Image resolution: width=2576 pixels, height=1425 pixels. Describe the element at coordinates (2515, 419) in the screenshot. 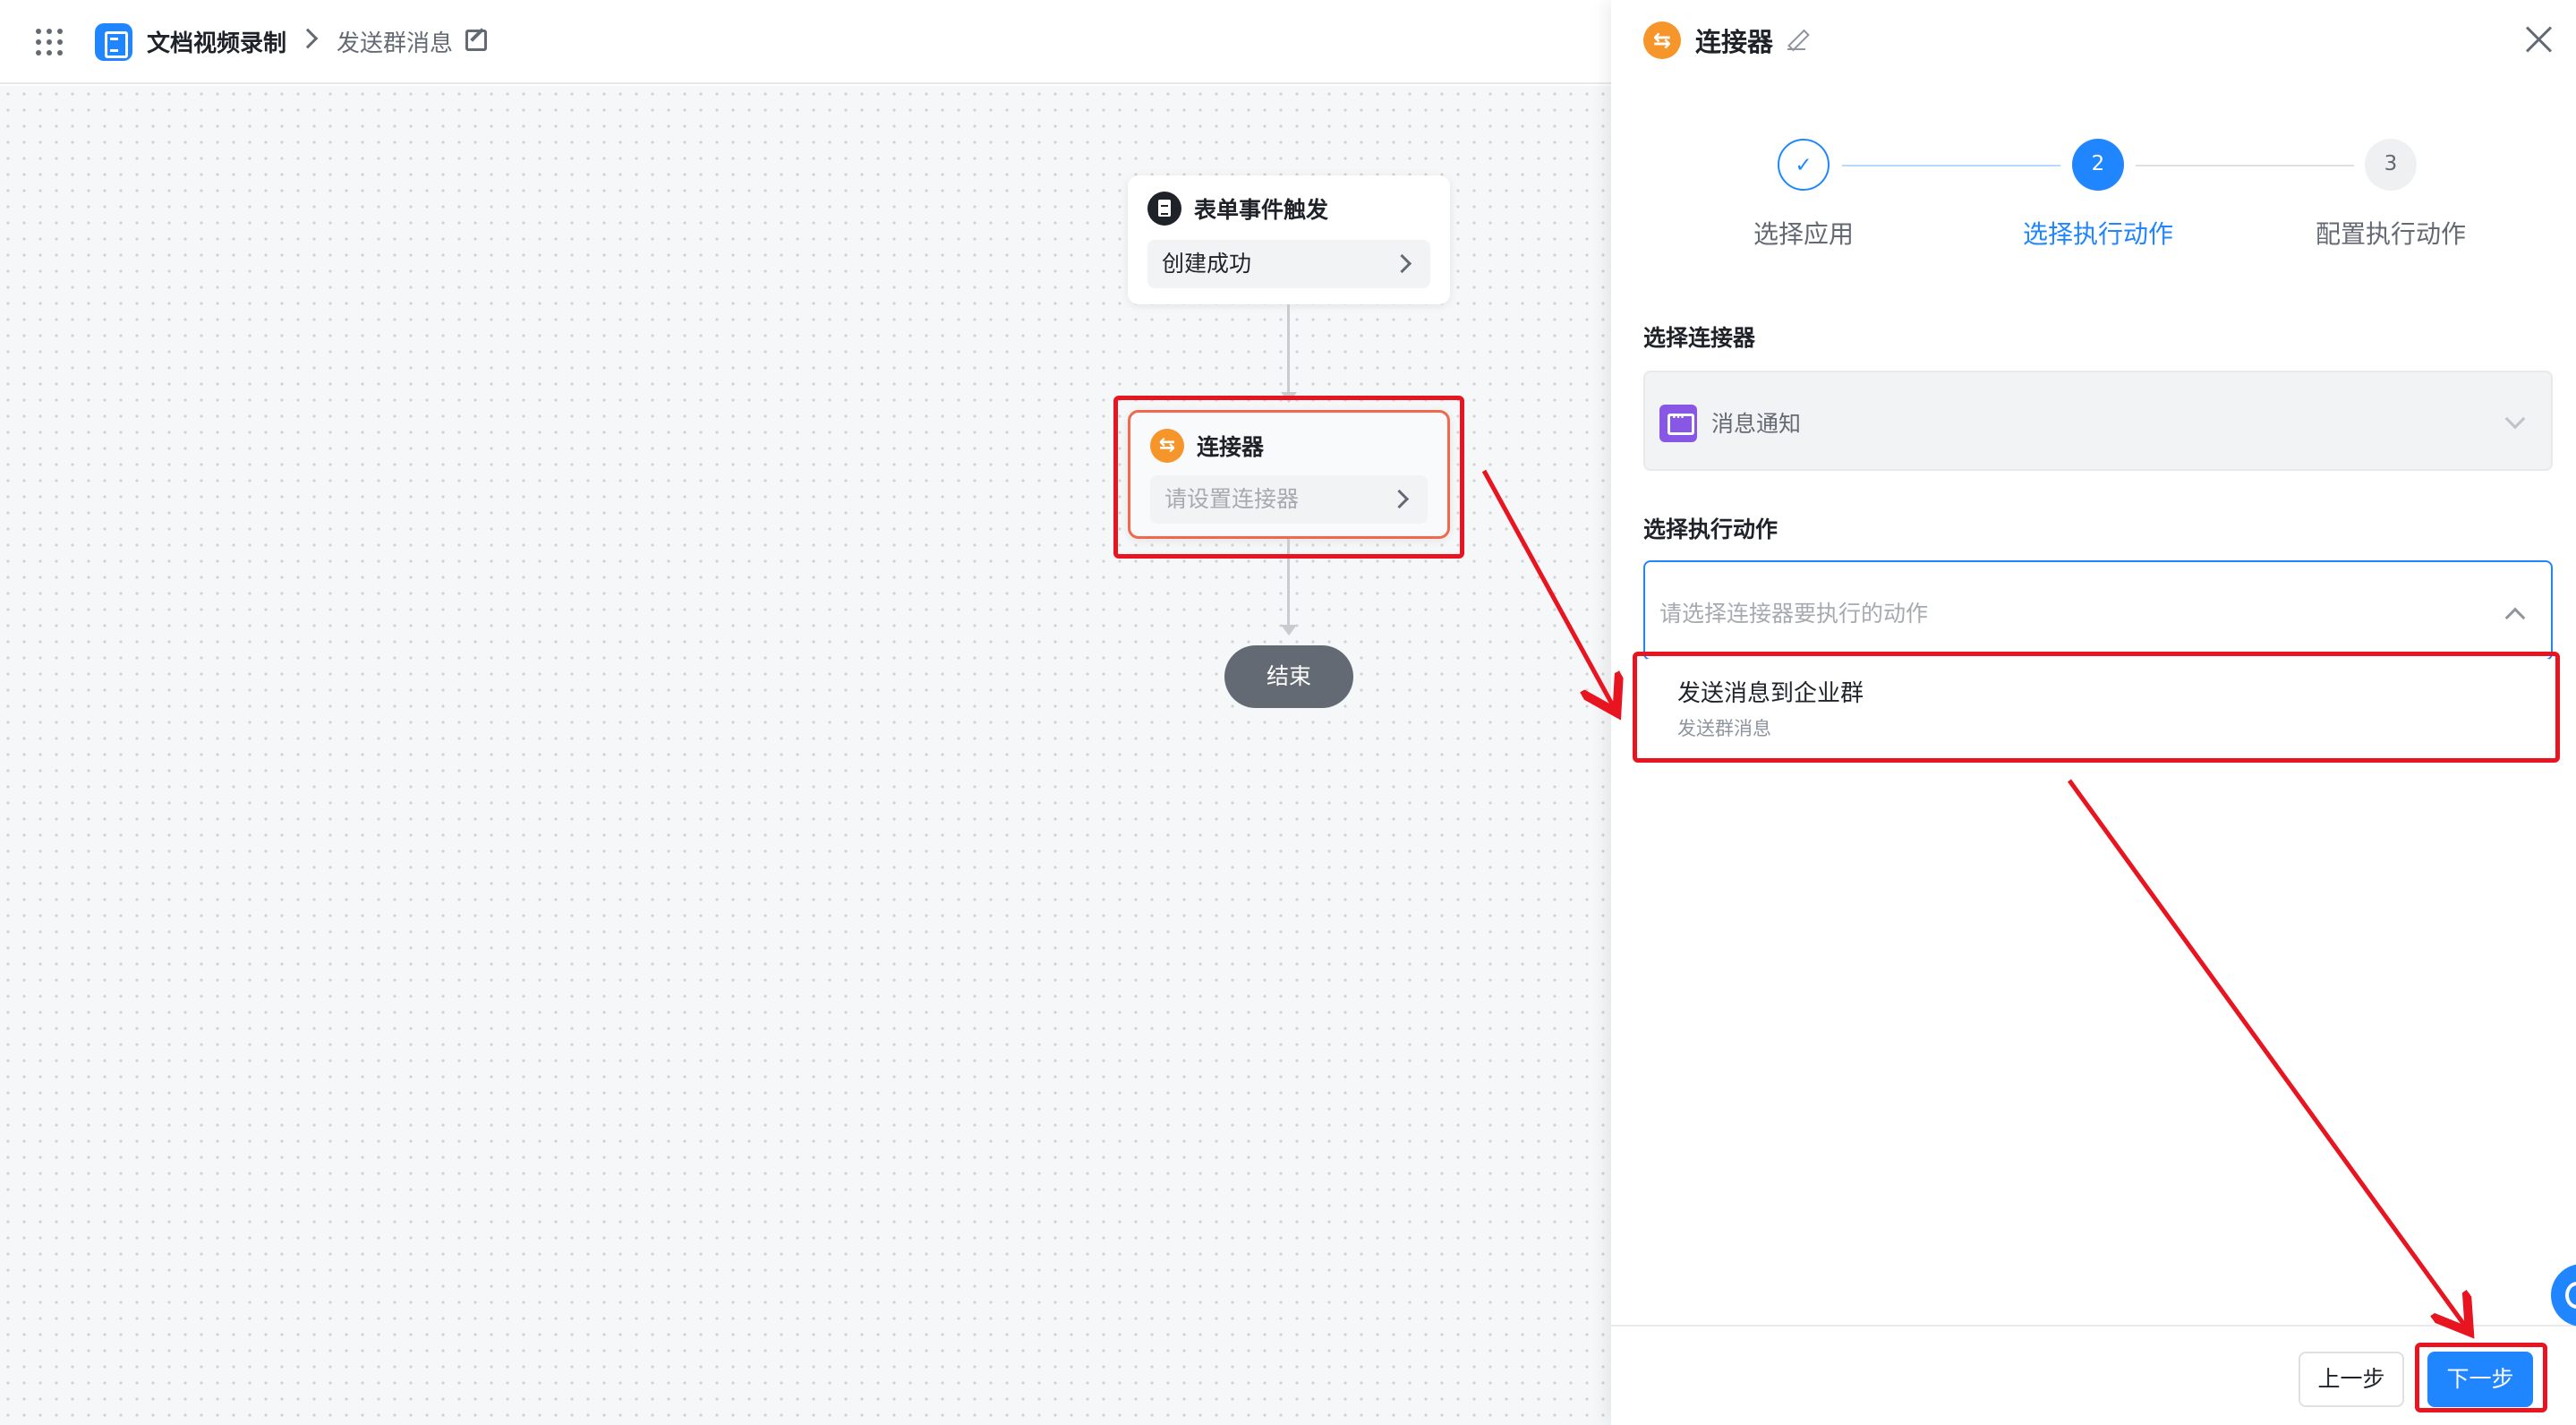

I see `chevron-down-icon` at that location.